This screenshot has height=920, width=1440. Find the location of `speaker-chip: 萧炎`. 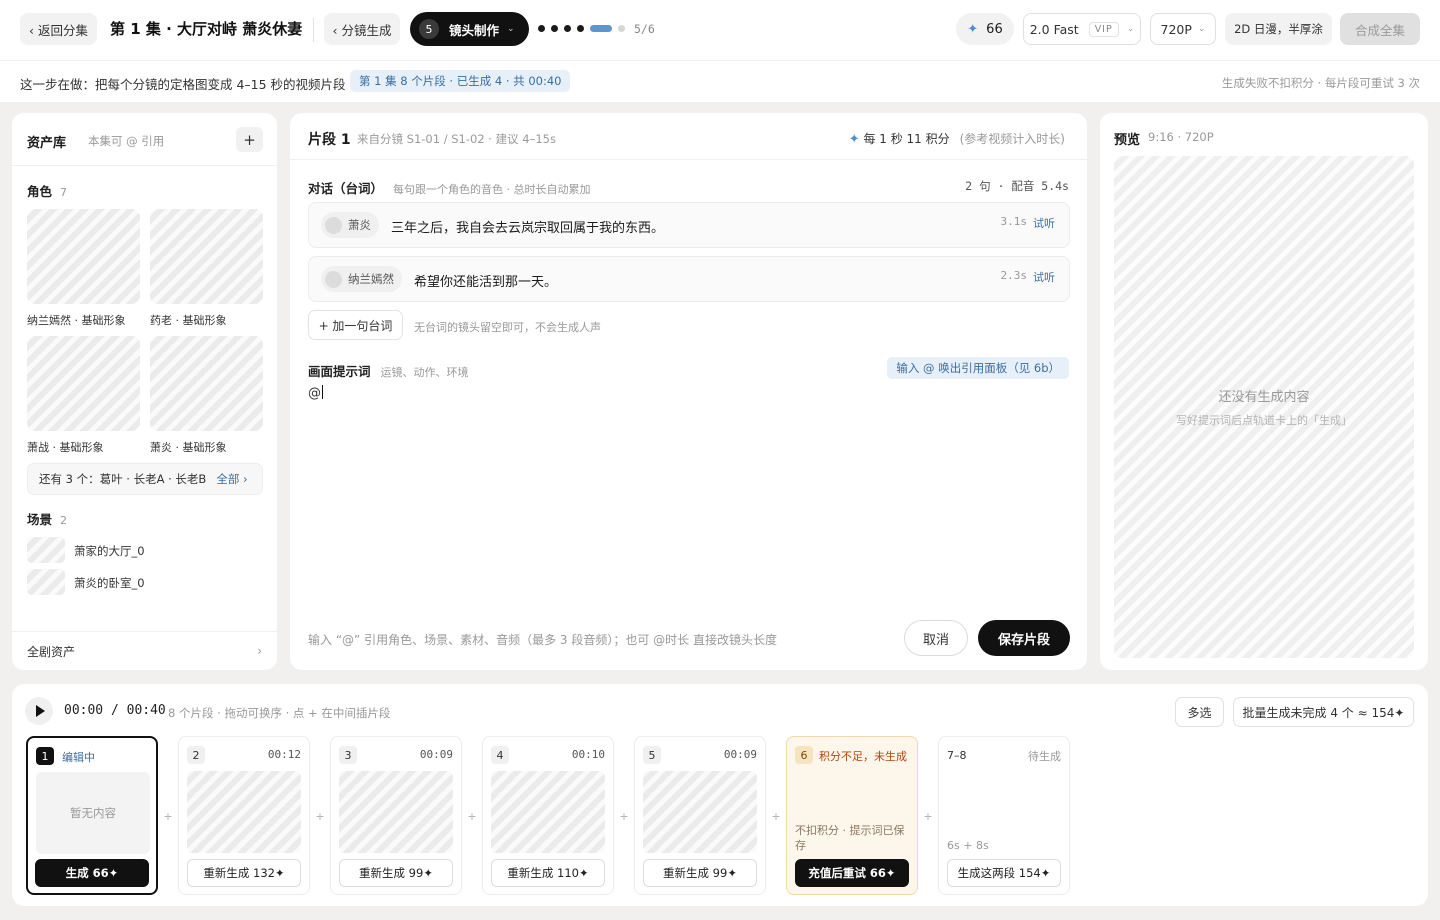

speaker-chip: 萧炎 is located at coordinates (350, 225).